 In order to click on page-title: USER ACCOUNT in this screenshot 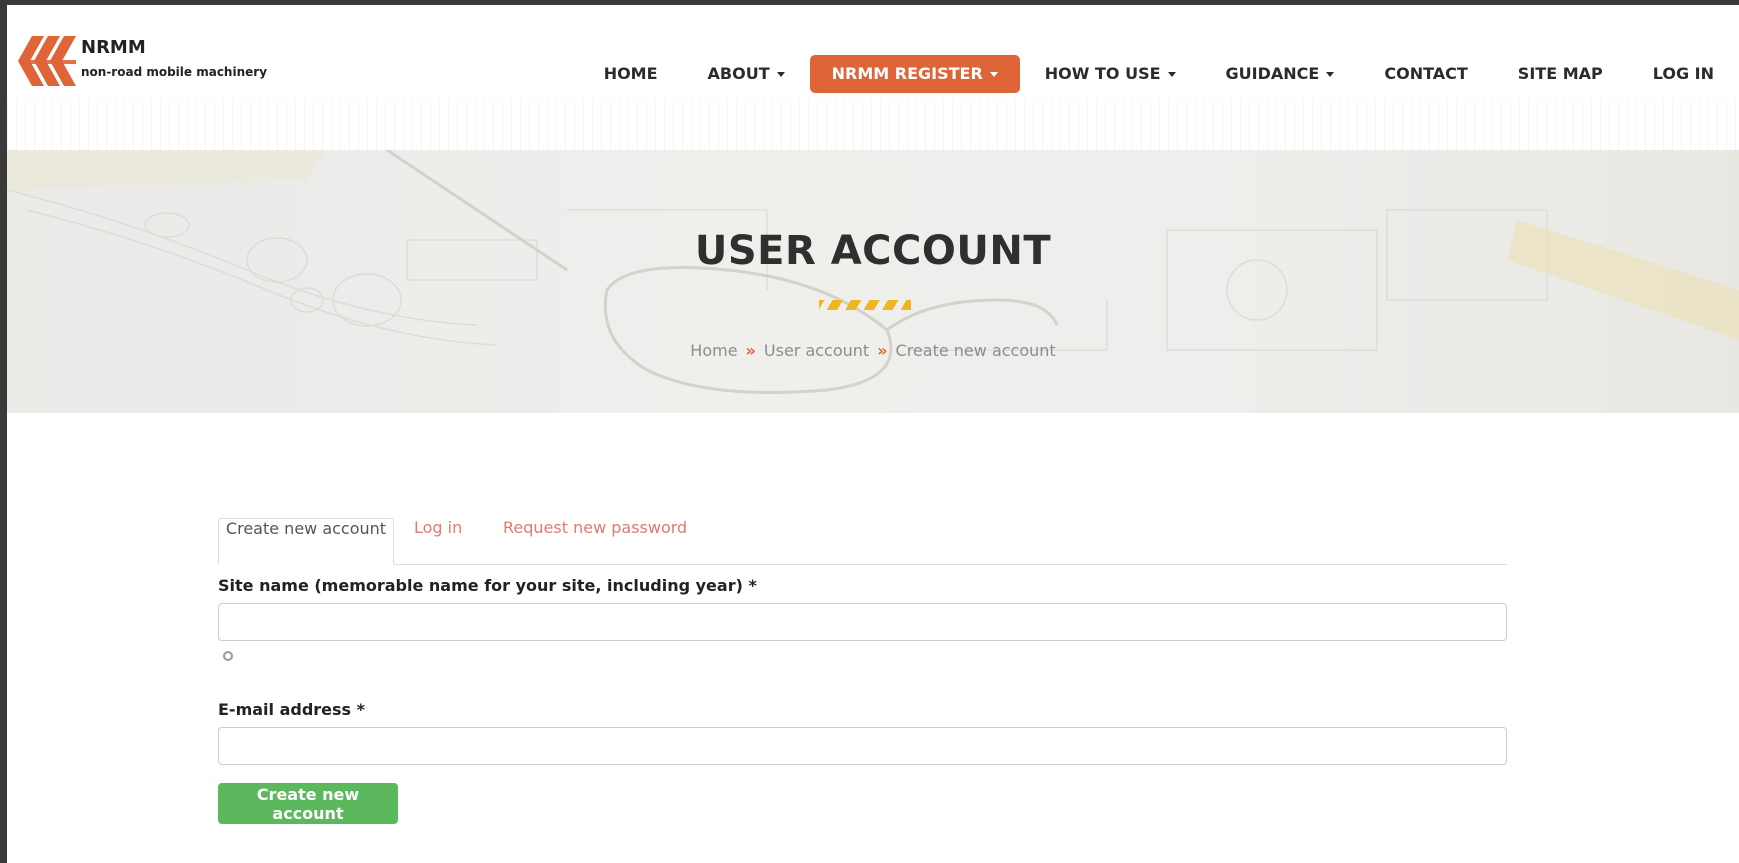, I will do `click(873, 251)`.